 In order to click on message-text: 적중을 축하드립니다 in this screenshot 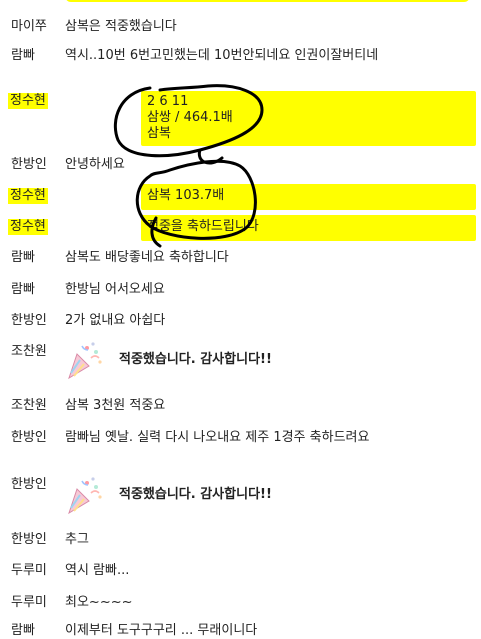, I will do `click(308, 228)`.